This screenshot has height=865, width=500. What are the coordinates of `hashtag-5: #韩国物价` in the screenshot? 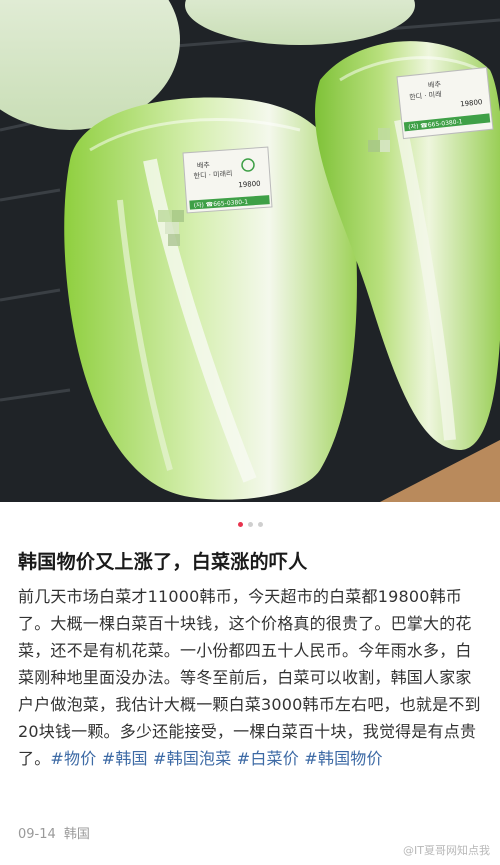 It's located at (343, 758).